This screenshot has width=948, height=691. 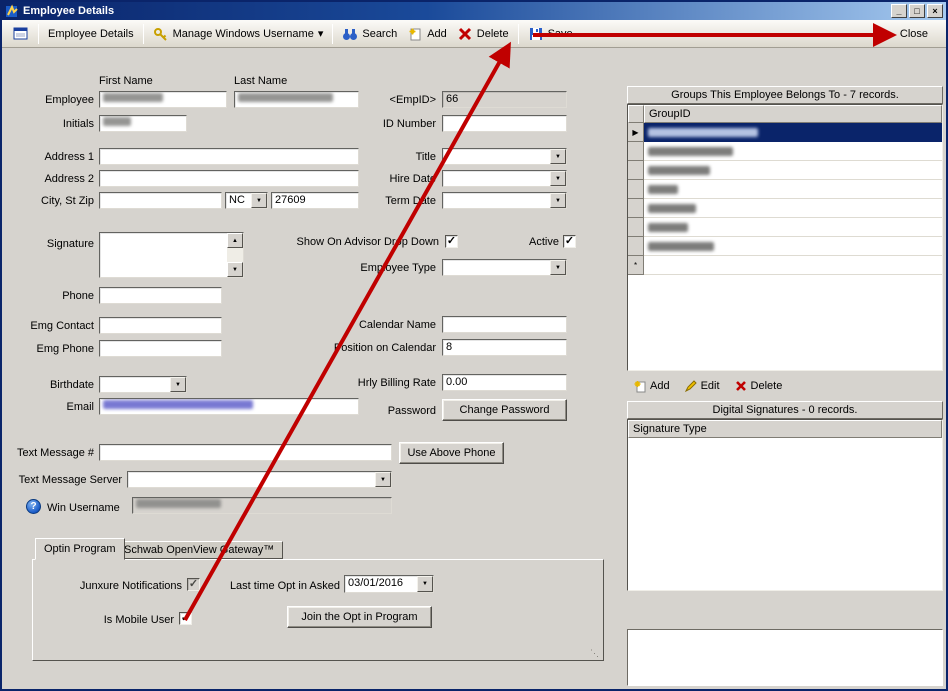 What do you see at coordinates (229, 156) in the screenshot?
I see `address1-field` at bounding box center [229, 156].